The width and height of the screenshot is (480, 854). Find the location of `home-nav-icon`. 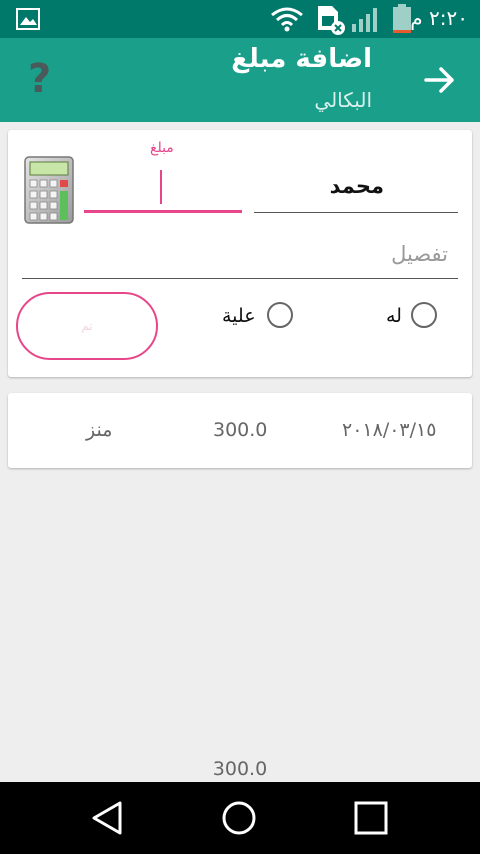

home-nav-icon is located at coordinates (239, 818).